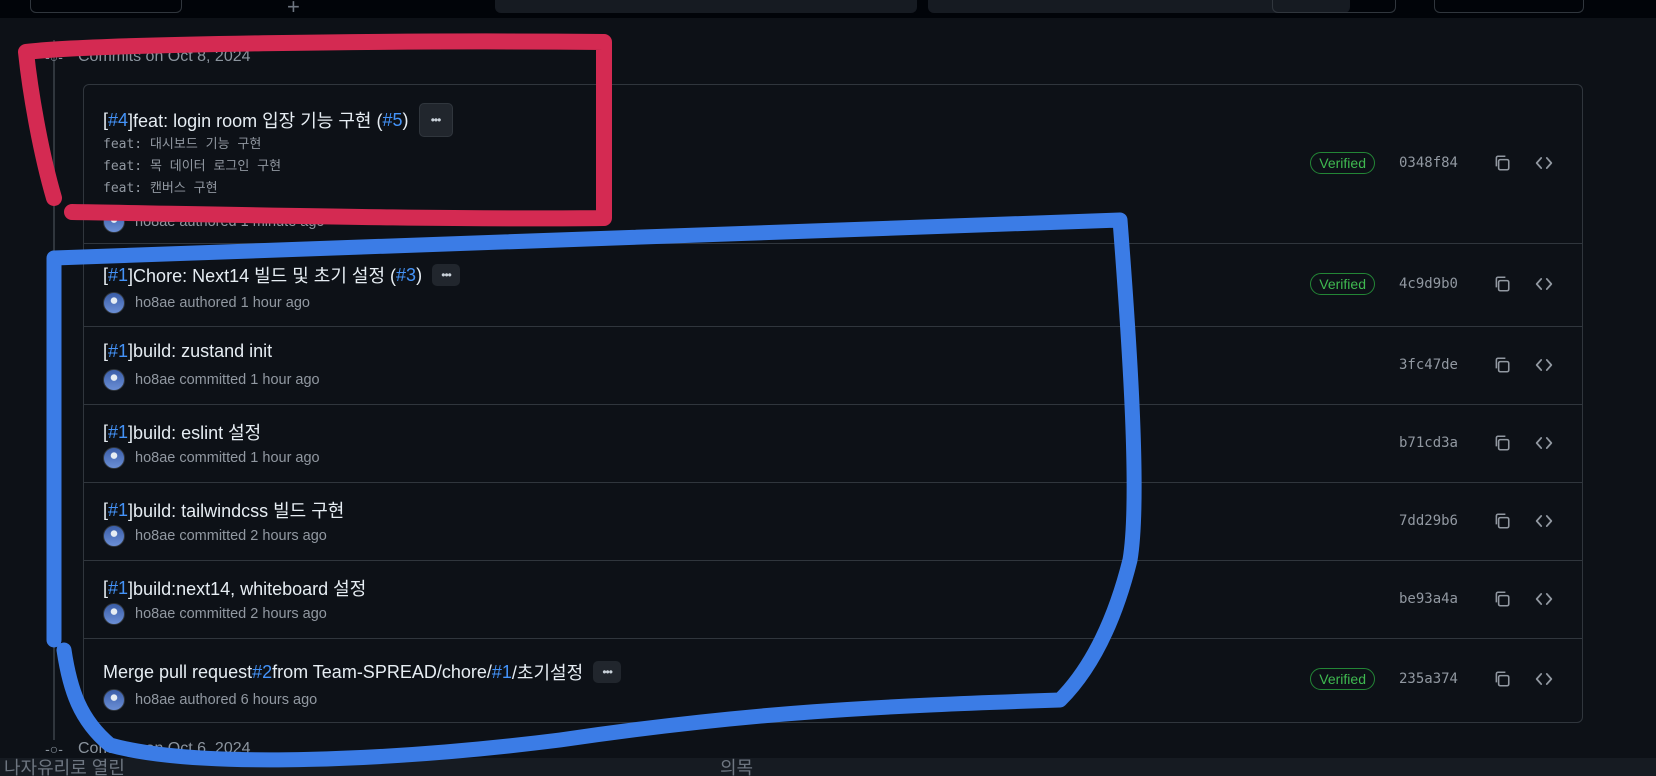  I want to click on commit-title: [#1]Chore: Next14 빌드 및 초기 설정 (#3) •••, so click(282, 275).